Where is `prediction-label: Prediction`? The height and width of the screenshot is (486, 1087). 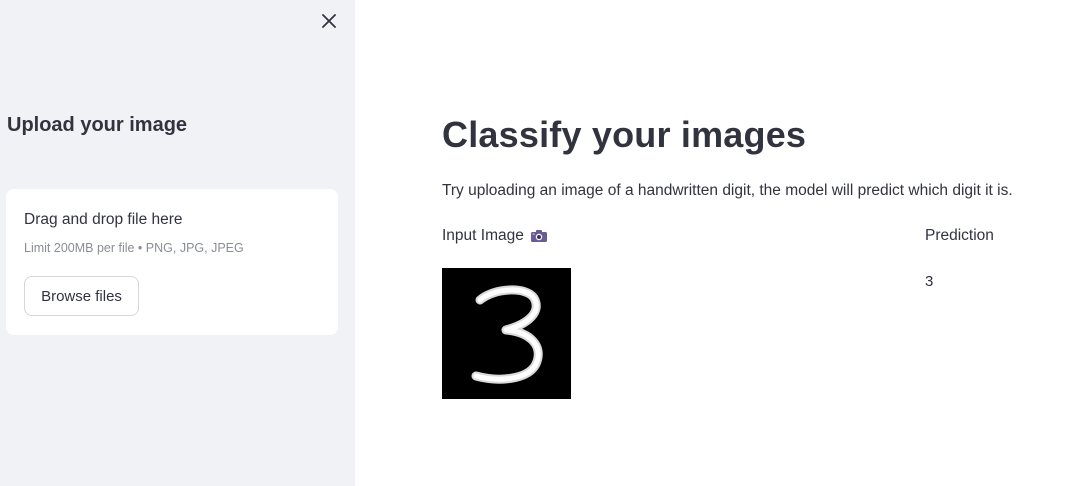 prediction-label: Prediction is located at coordinates (959, 235).